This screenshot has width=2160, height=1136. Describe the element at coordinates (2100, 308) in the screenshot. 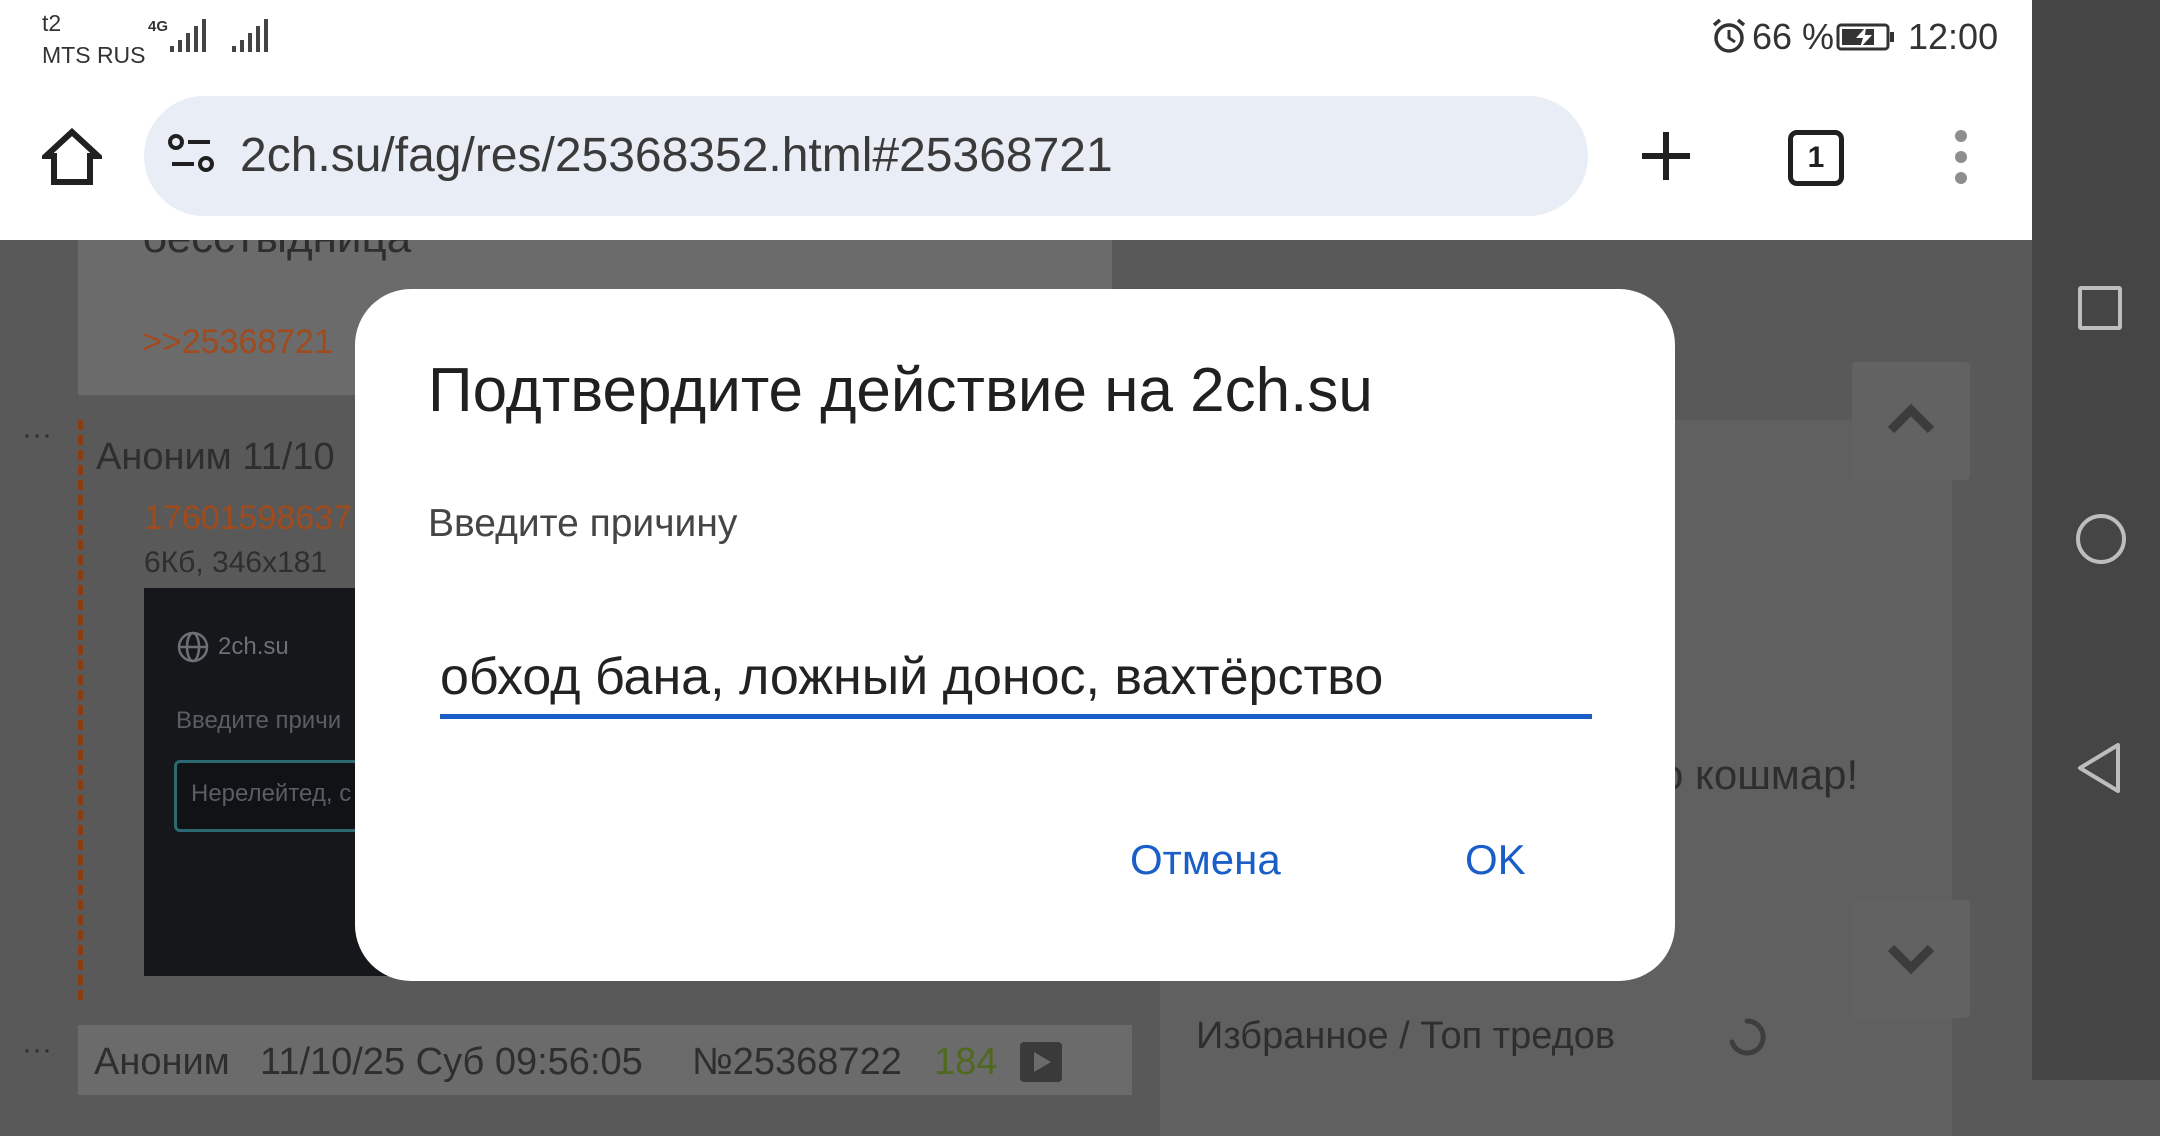

I see `recents-icon` at that location.